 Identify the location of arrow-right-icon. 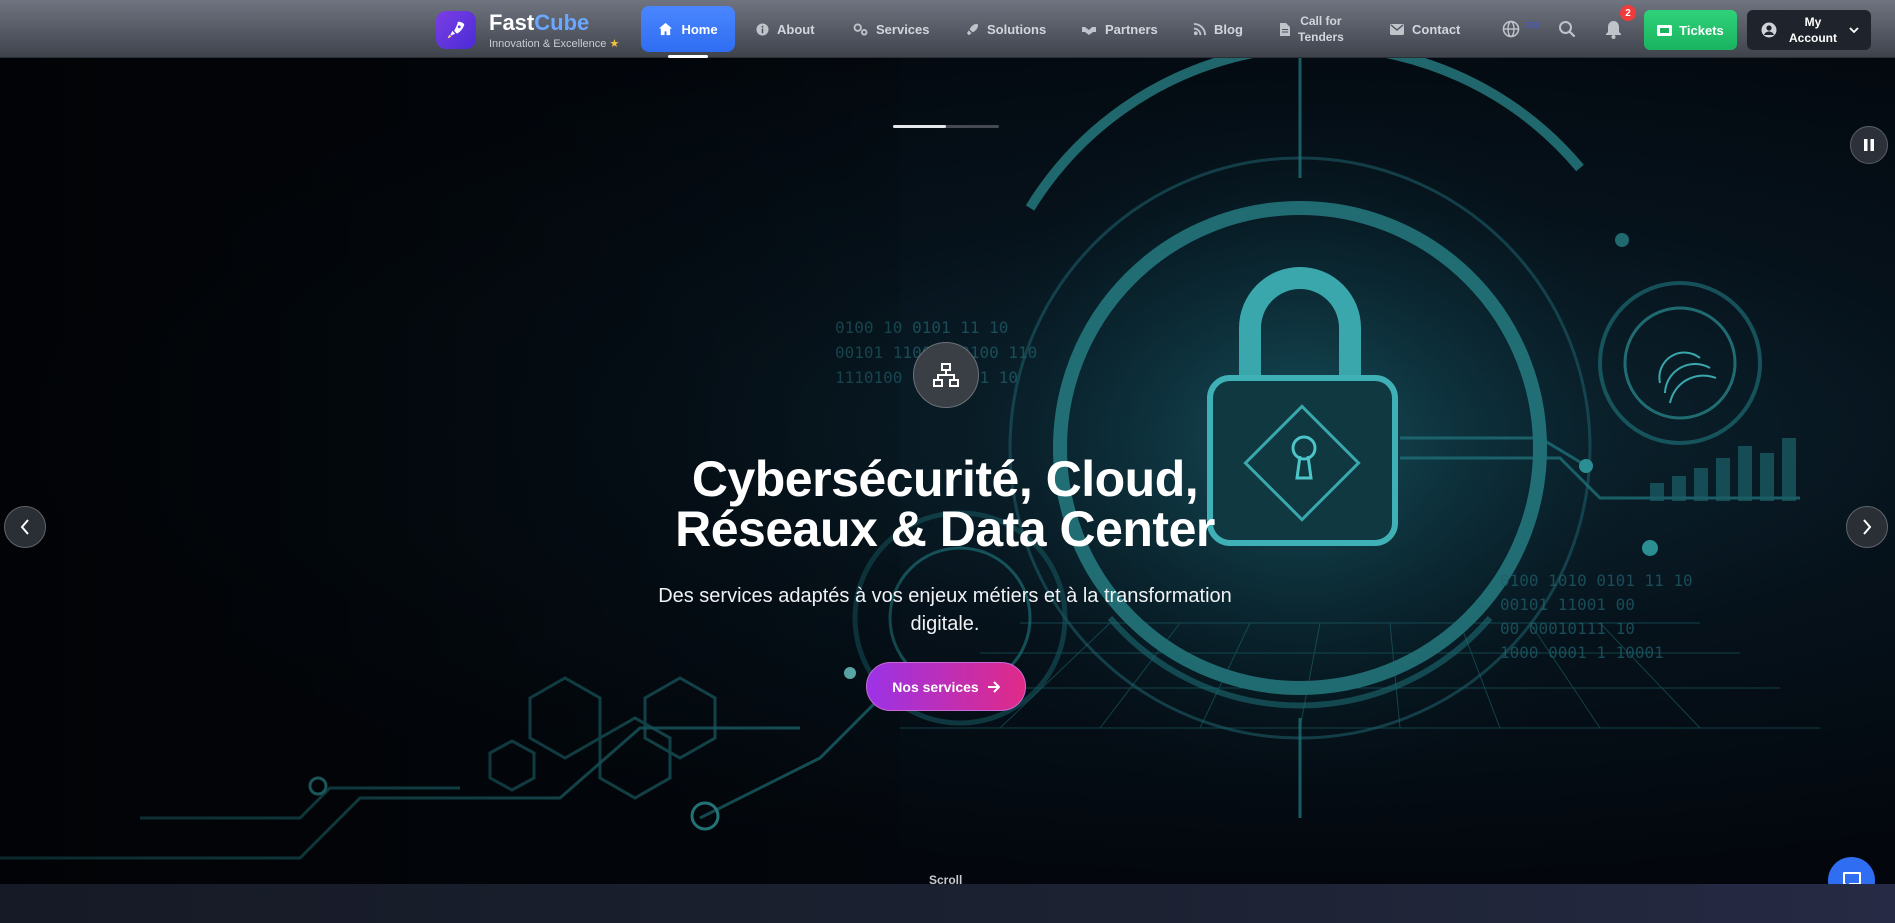
(993, 686).